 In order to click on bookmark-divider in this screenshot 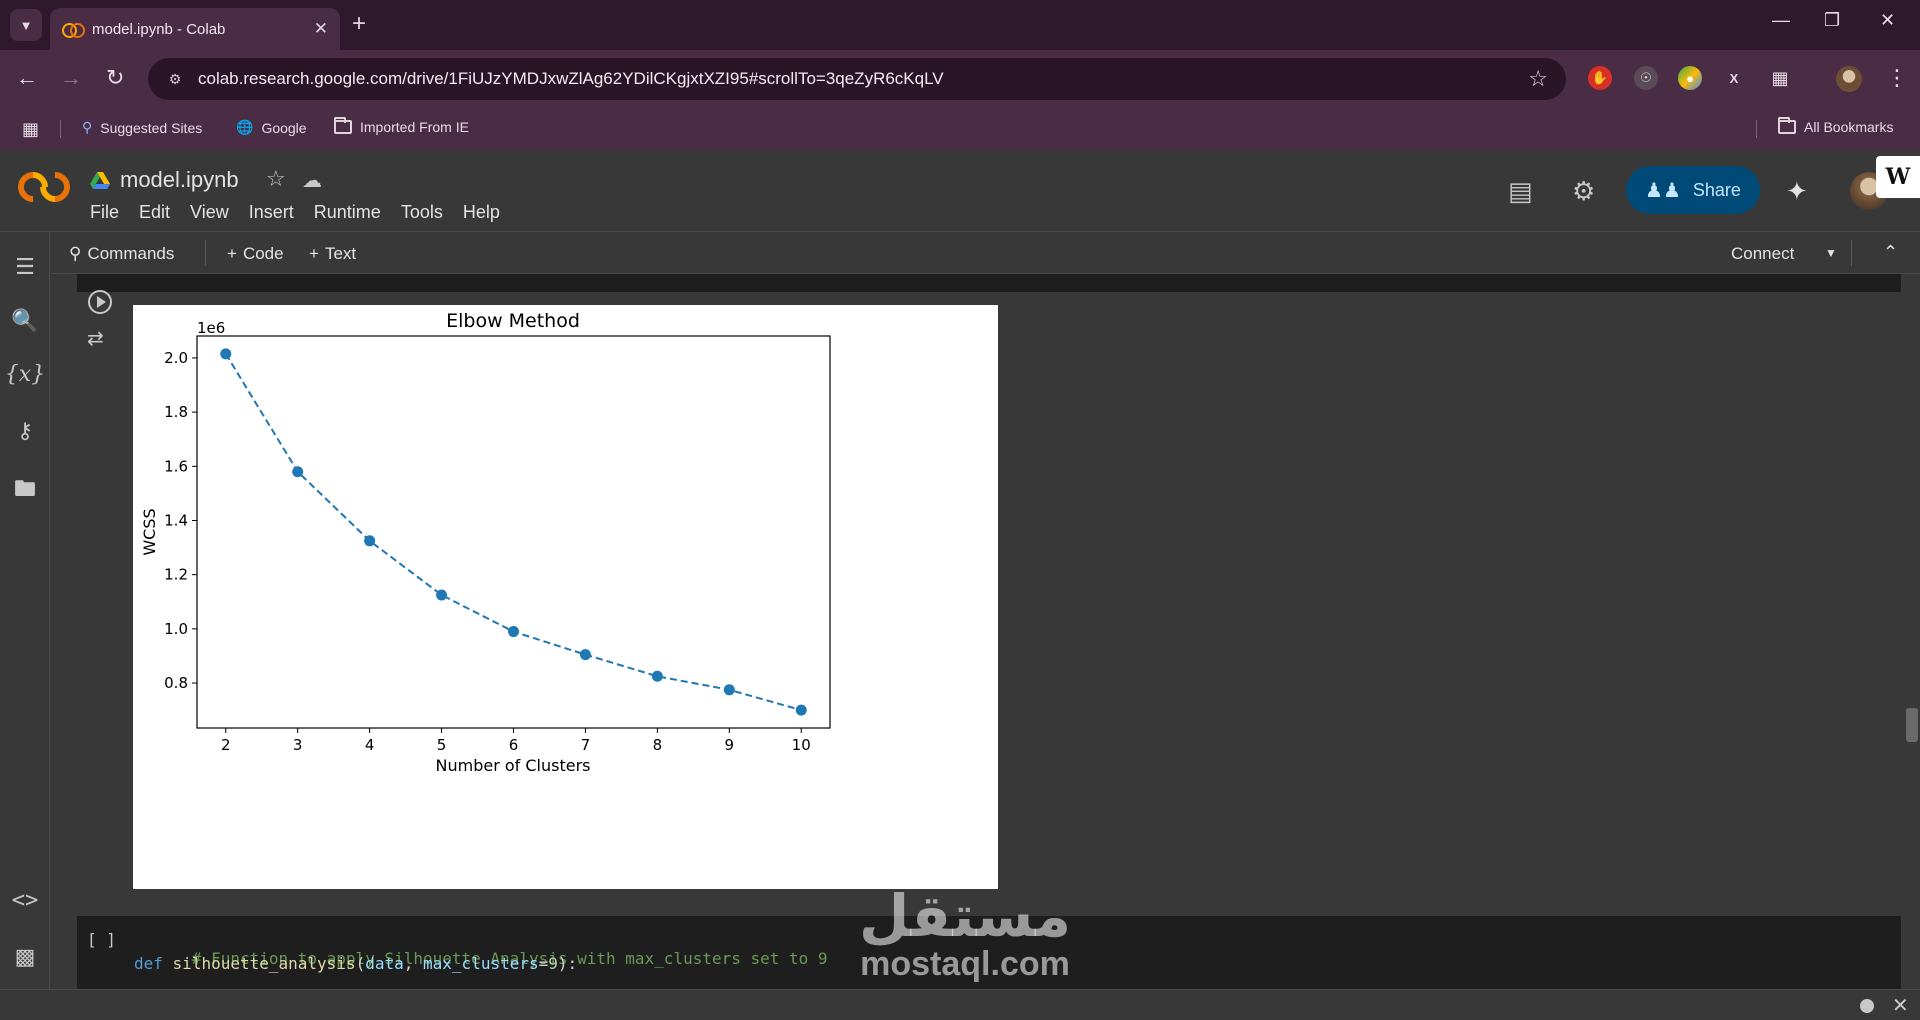, I will do `click(60, 129)`.